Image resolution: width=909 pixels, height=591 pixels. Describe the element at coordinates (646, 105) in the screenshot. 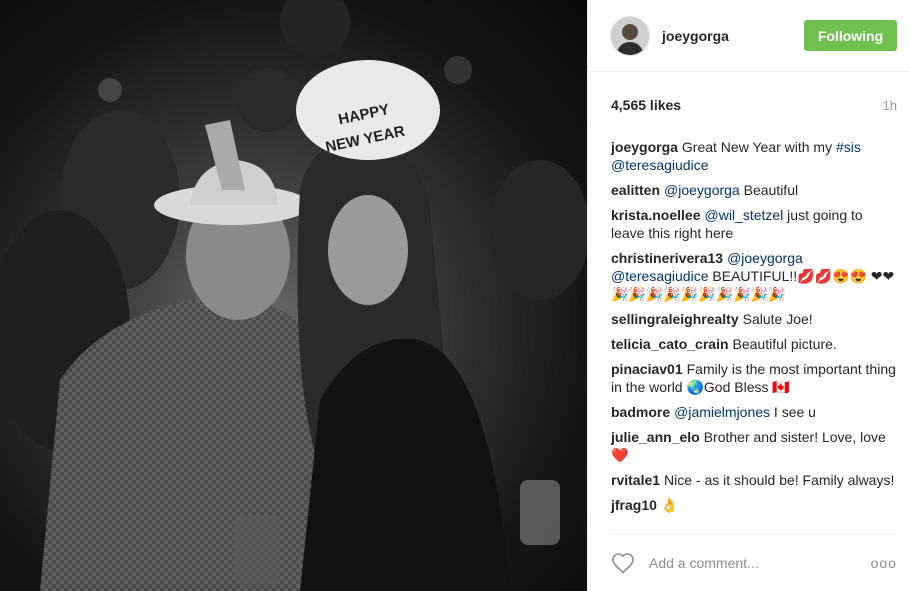

I see `likes-count: 4,565 likes` at that location.